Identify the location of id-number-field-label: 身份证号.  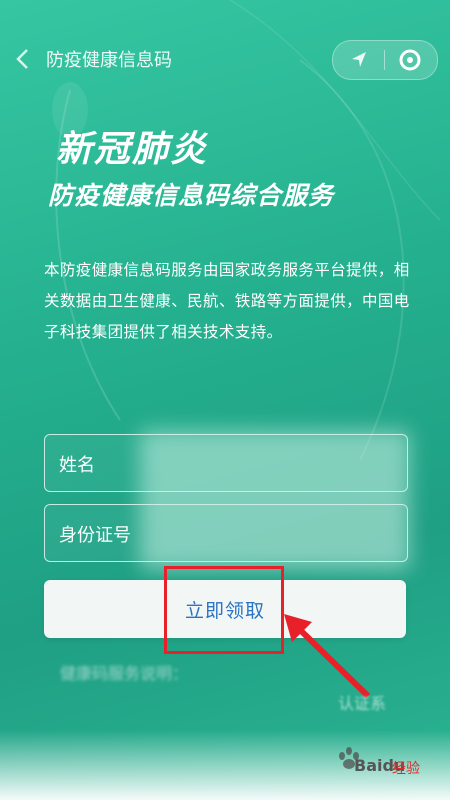
(95, 535).